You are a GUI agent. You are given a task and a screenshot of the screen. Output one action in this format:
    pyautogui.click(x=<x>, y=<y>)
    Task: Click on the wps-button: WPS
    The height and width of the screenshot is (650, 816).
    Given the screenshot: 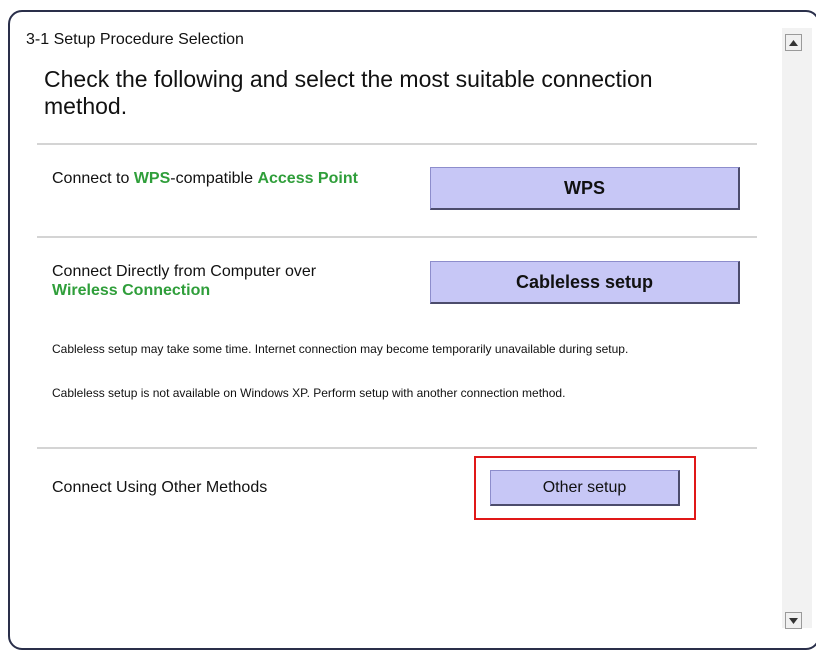 What is the action you would take?
    pyautogui.click(x=585, y=188)
    